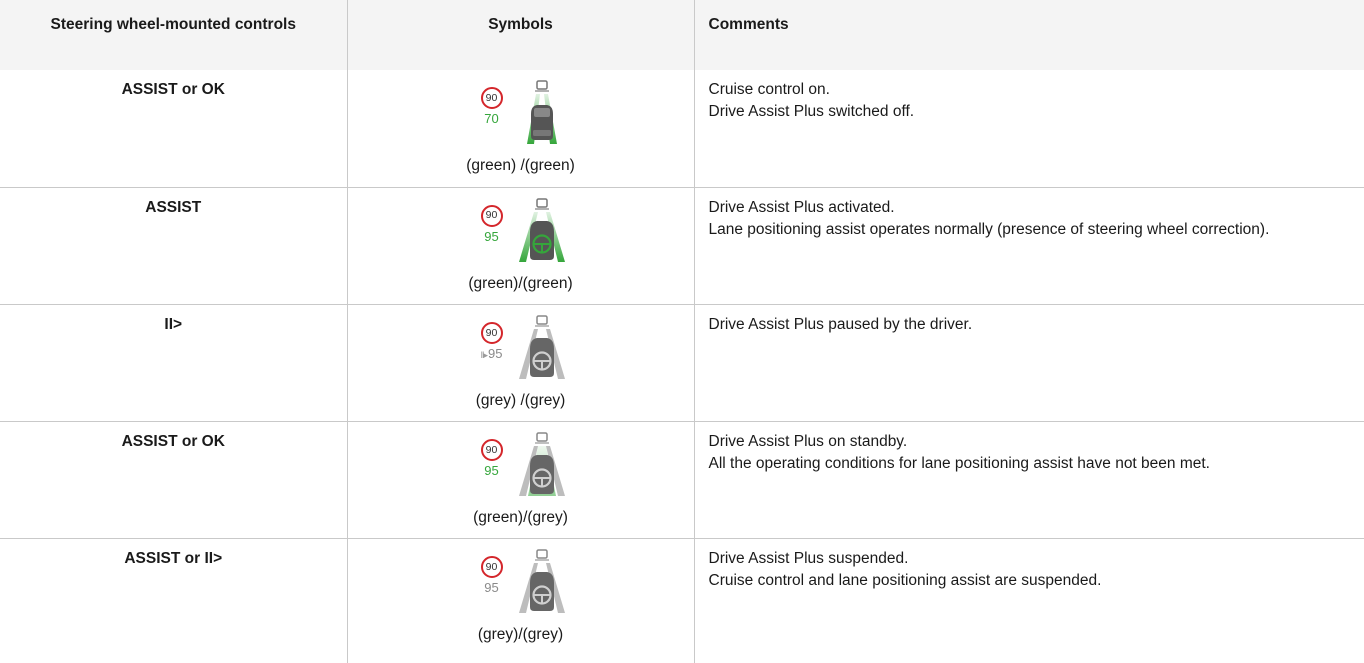 The image size is (1364, 663). Describe the element at coordinates (542, 229) in the screenshot. I see `steering-wheel-lane-green-icon` at that location.